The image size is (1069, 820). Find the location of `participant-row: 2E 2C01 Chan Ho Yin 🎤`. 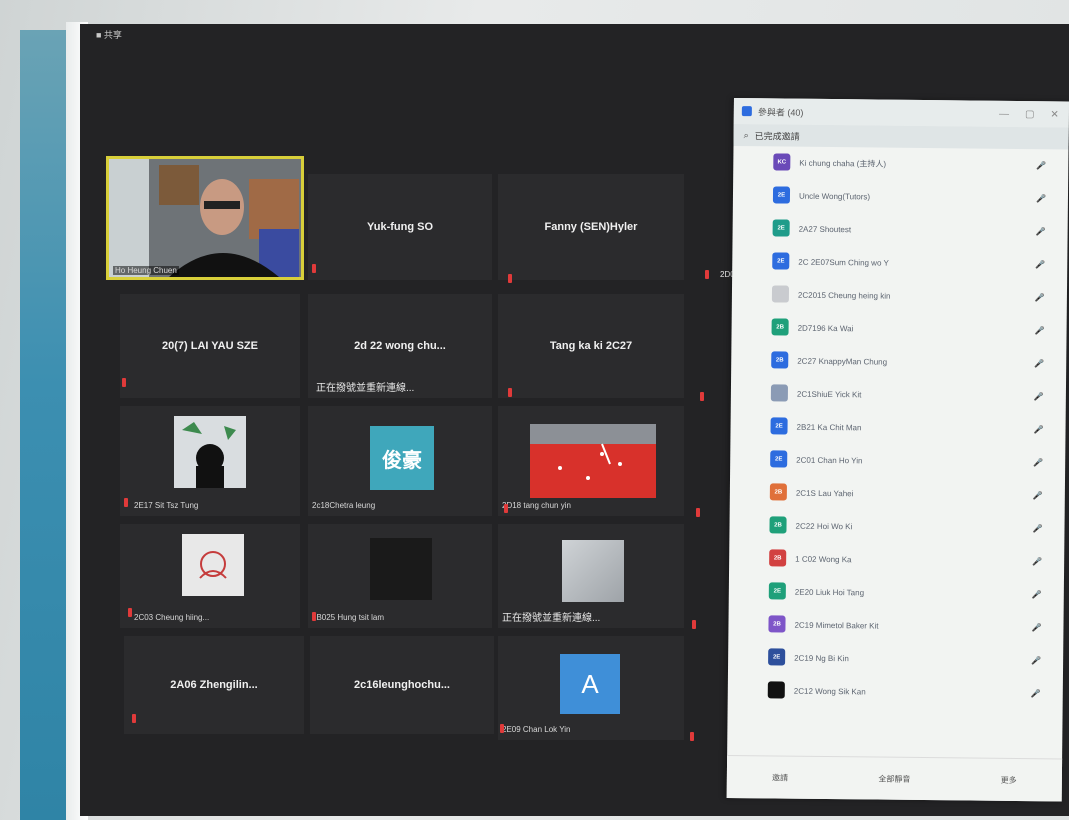

participant-row: 2E 2C01 Chan Ho Yin 🎤 is located at coordinates (897, 461).